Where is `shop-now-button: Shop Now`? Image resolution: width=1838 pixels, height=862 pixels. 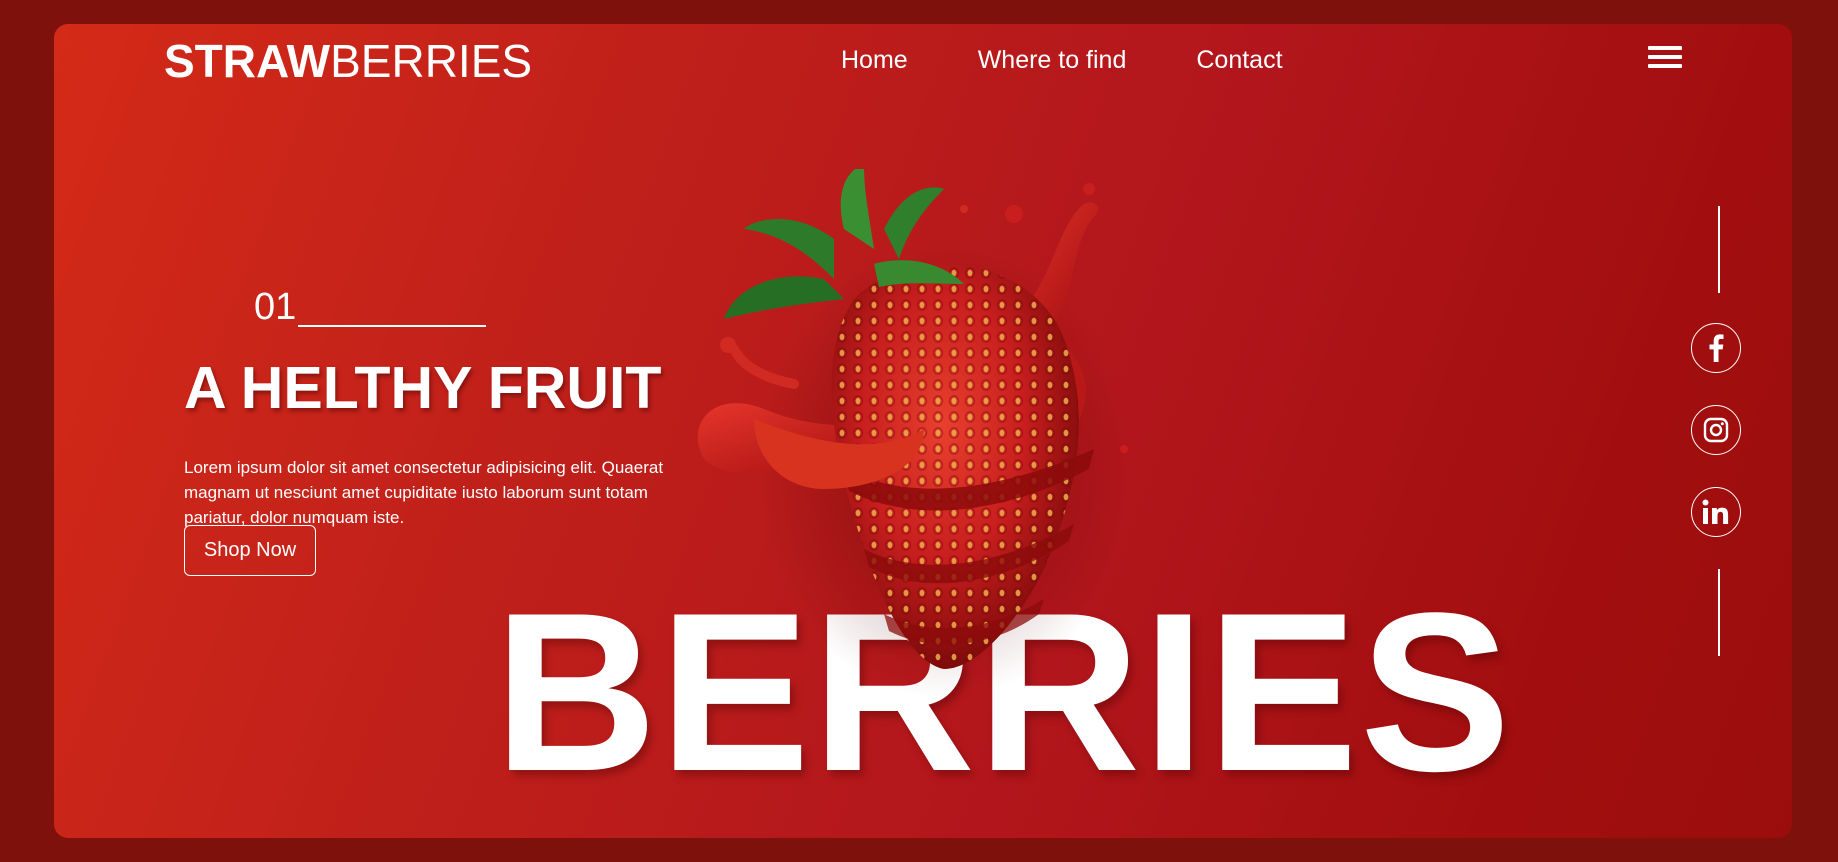
shop-now-button: Shop Now is located at coordinates (250, 550).